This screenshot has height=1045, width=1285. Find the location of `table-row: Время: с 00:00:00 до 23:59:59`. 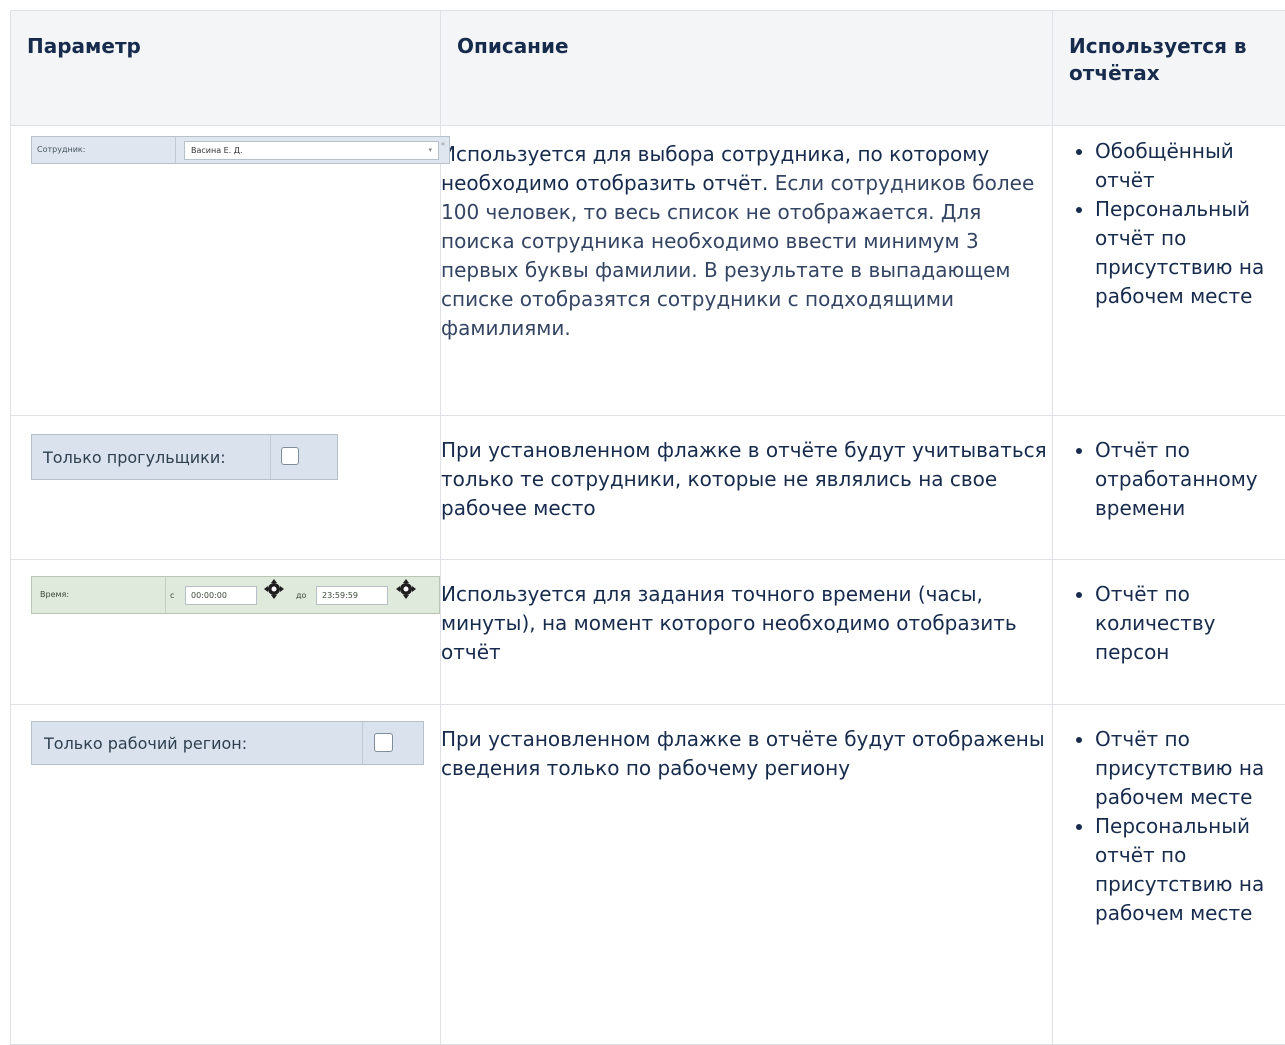

table-row: Время: с 00:00:00 до 23:59:59 is located at coordinates (648, 632).